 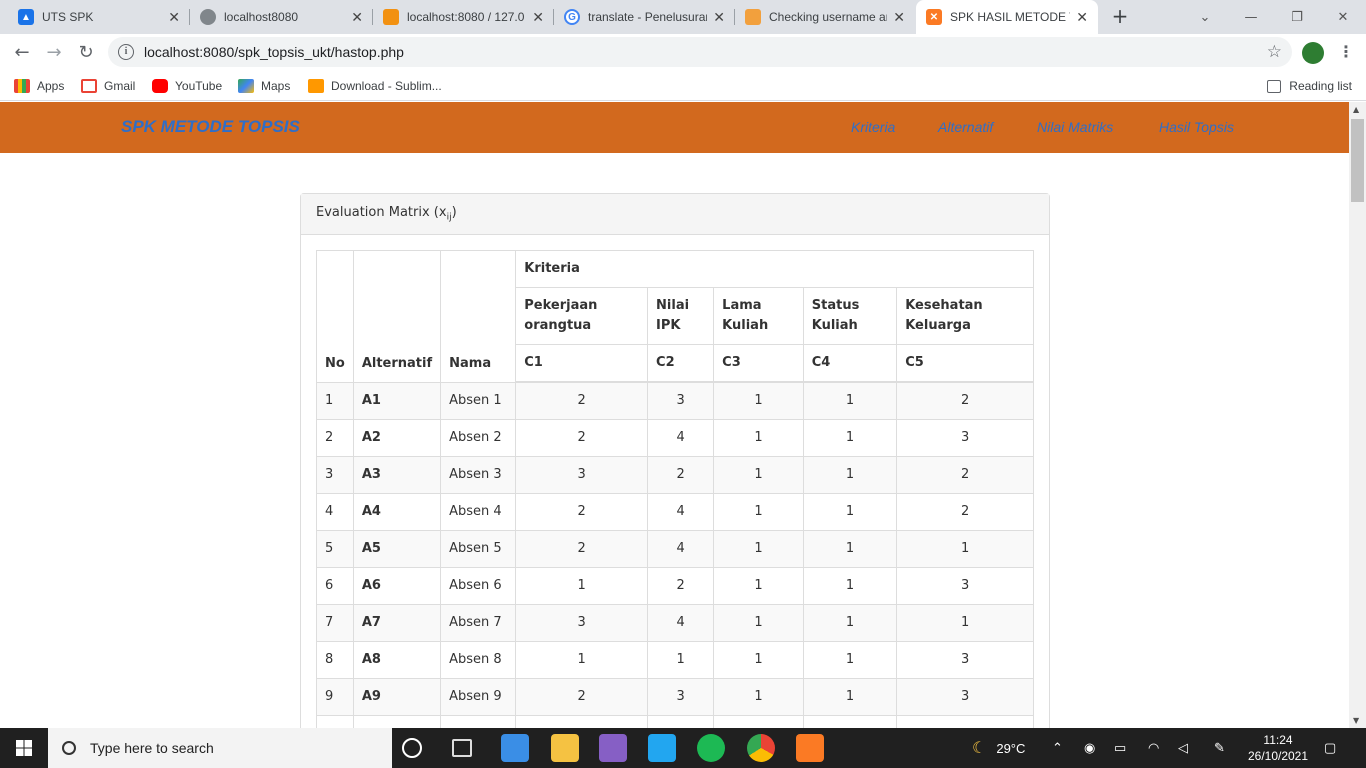 What do you see at coordinates (335, 438) in the screenshot?
I see `cell-no: 2` at bounding box center [335, 438].